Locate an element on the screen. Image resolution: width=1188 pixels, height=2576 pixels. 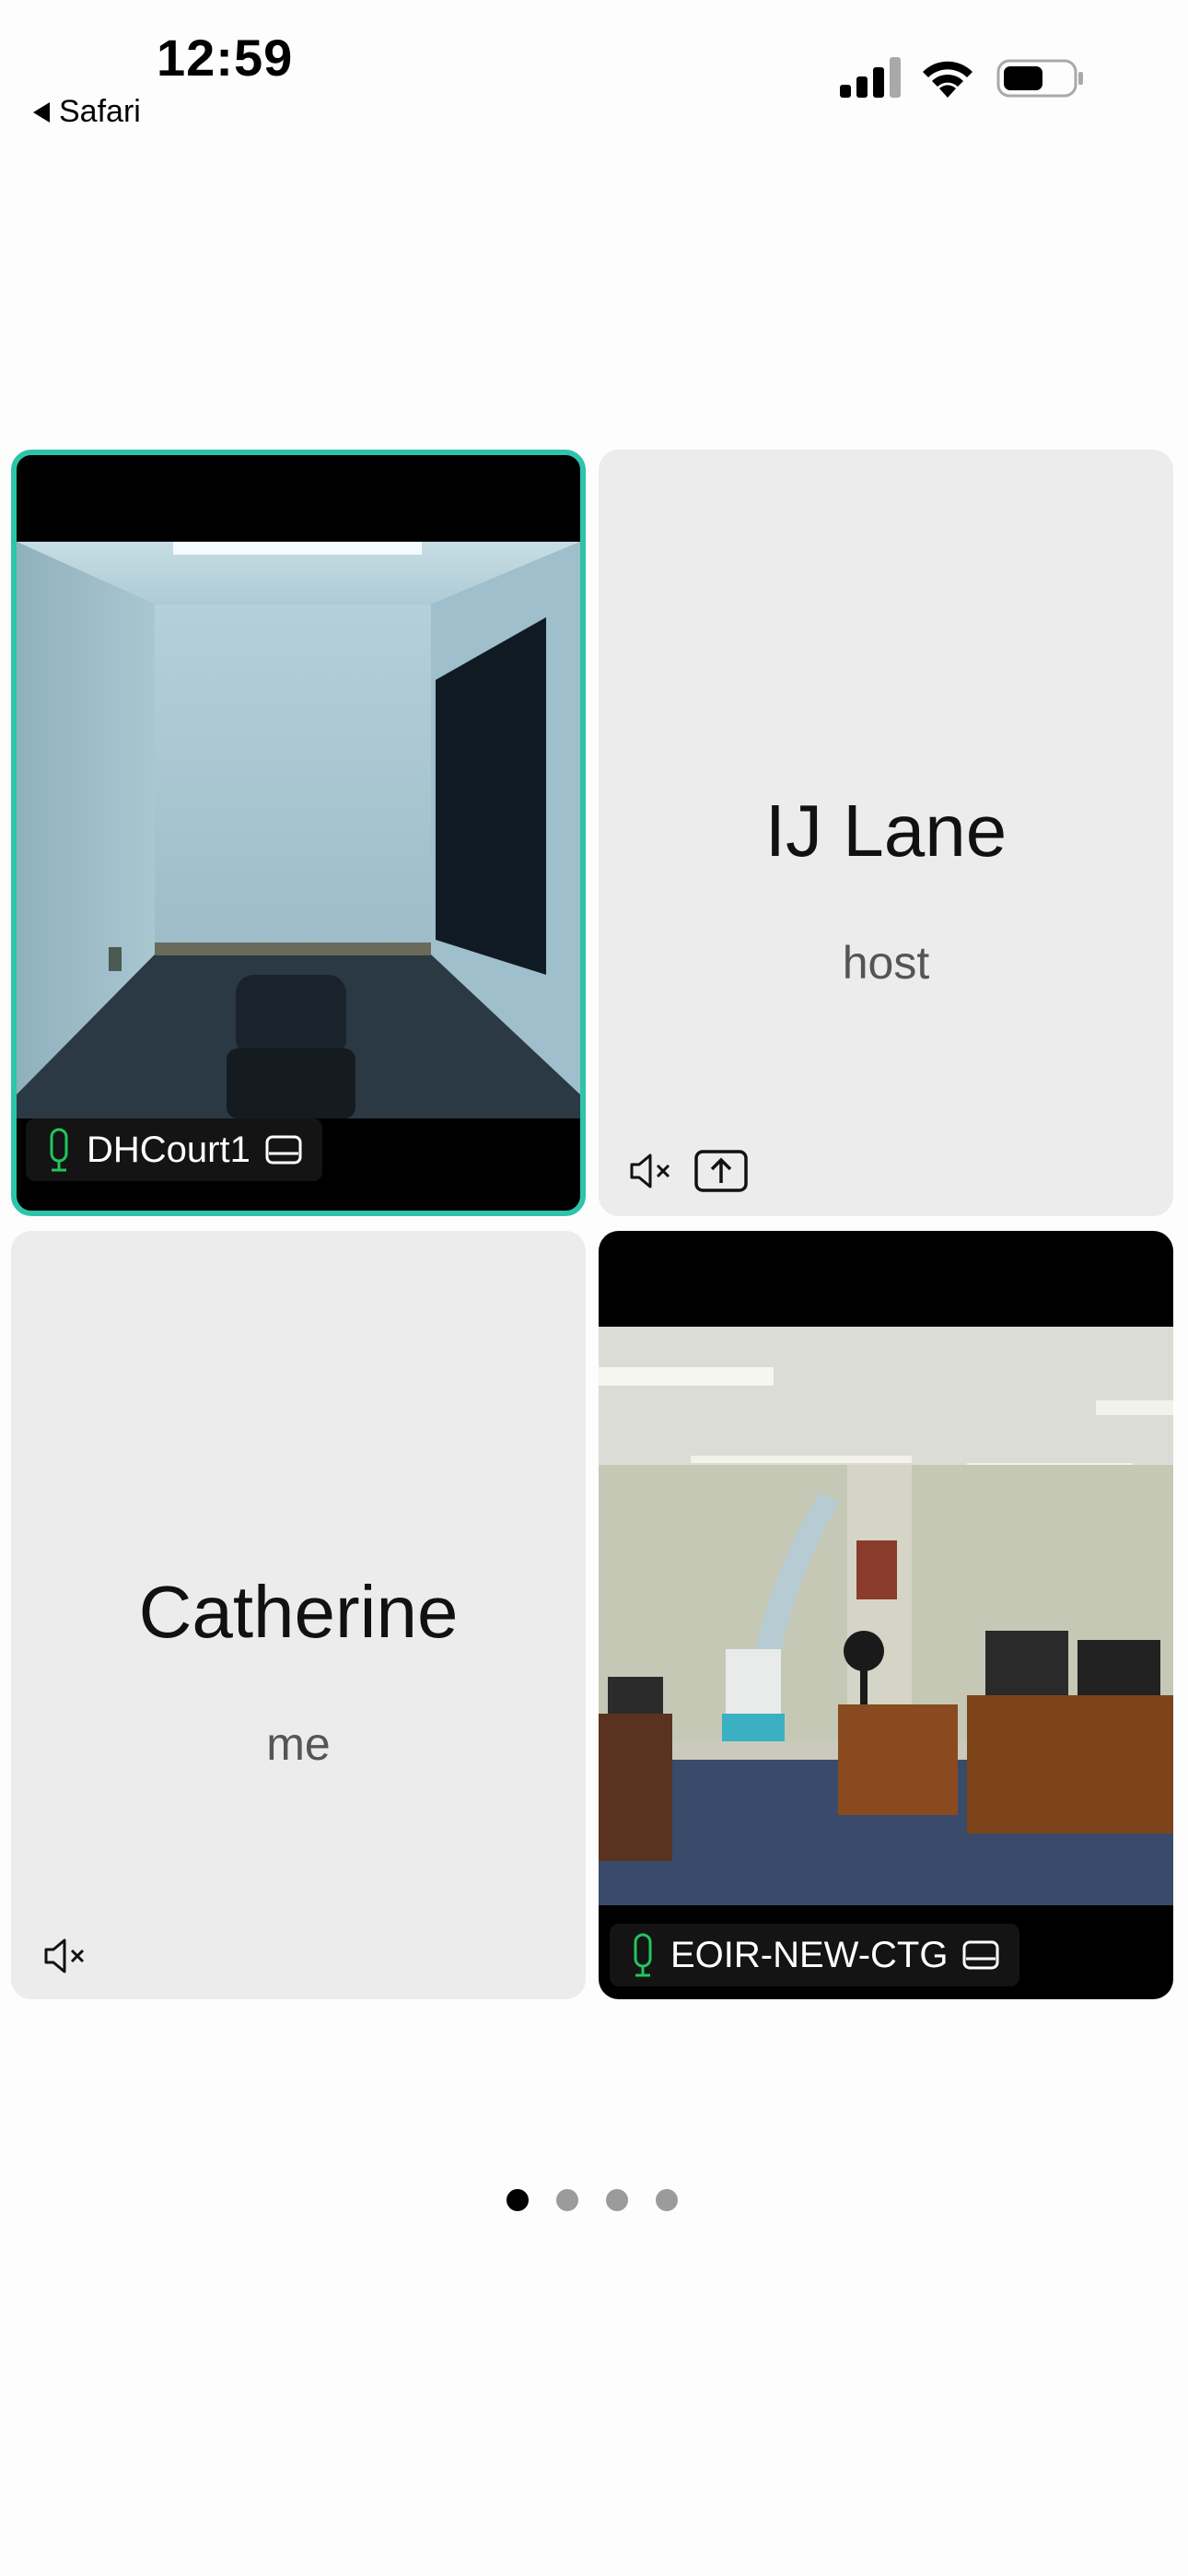
participant-name: EOIR-NEW-CTG is located at coordinates (809, 1954).